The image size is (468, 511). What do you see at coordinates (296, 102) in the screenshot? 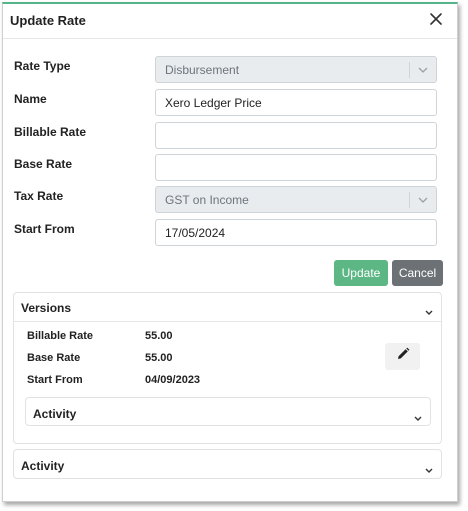
I see `name-field` at bounding box center [296, 102].